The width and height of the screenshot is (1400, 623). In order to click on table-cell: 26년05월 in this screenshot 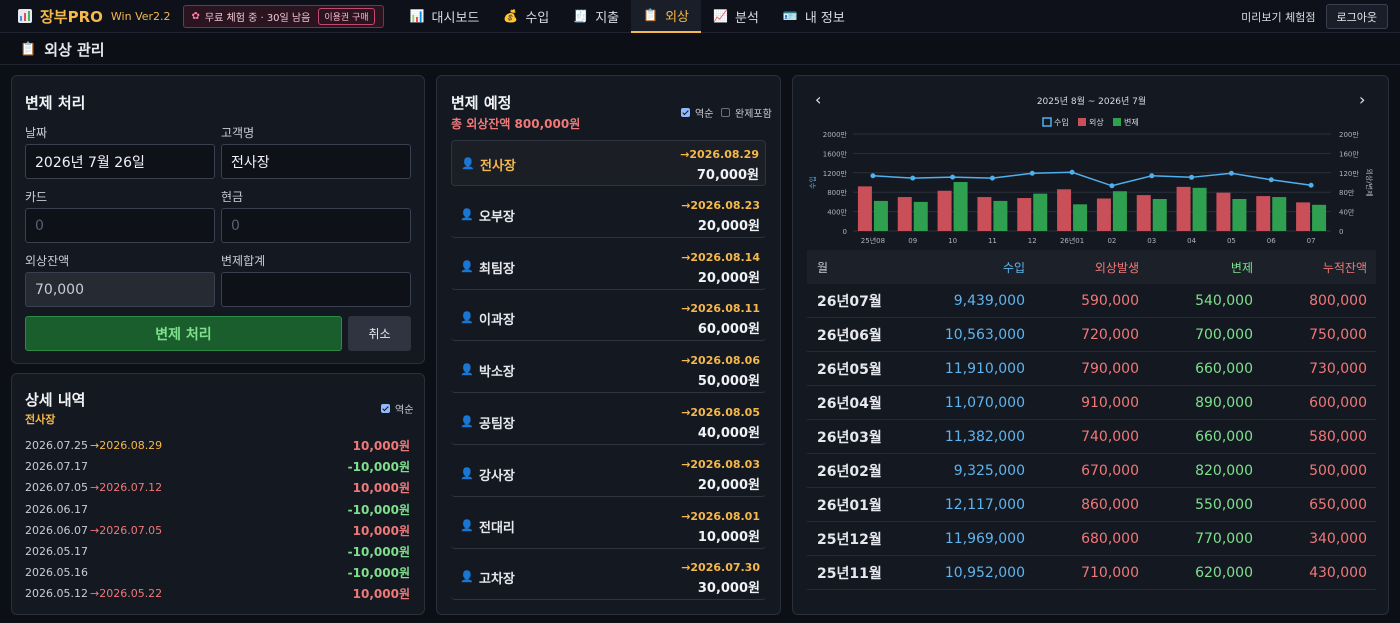, I will do `click(849, 369)`.